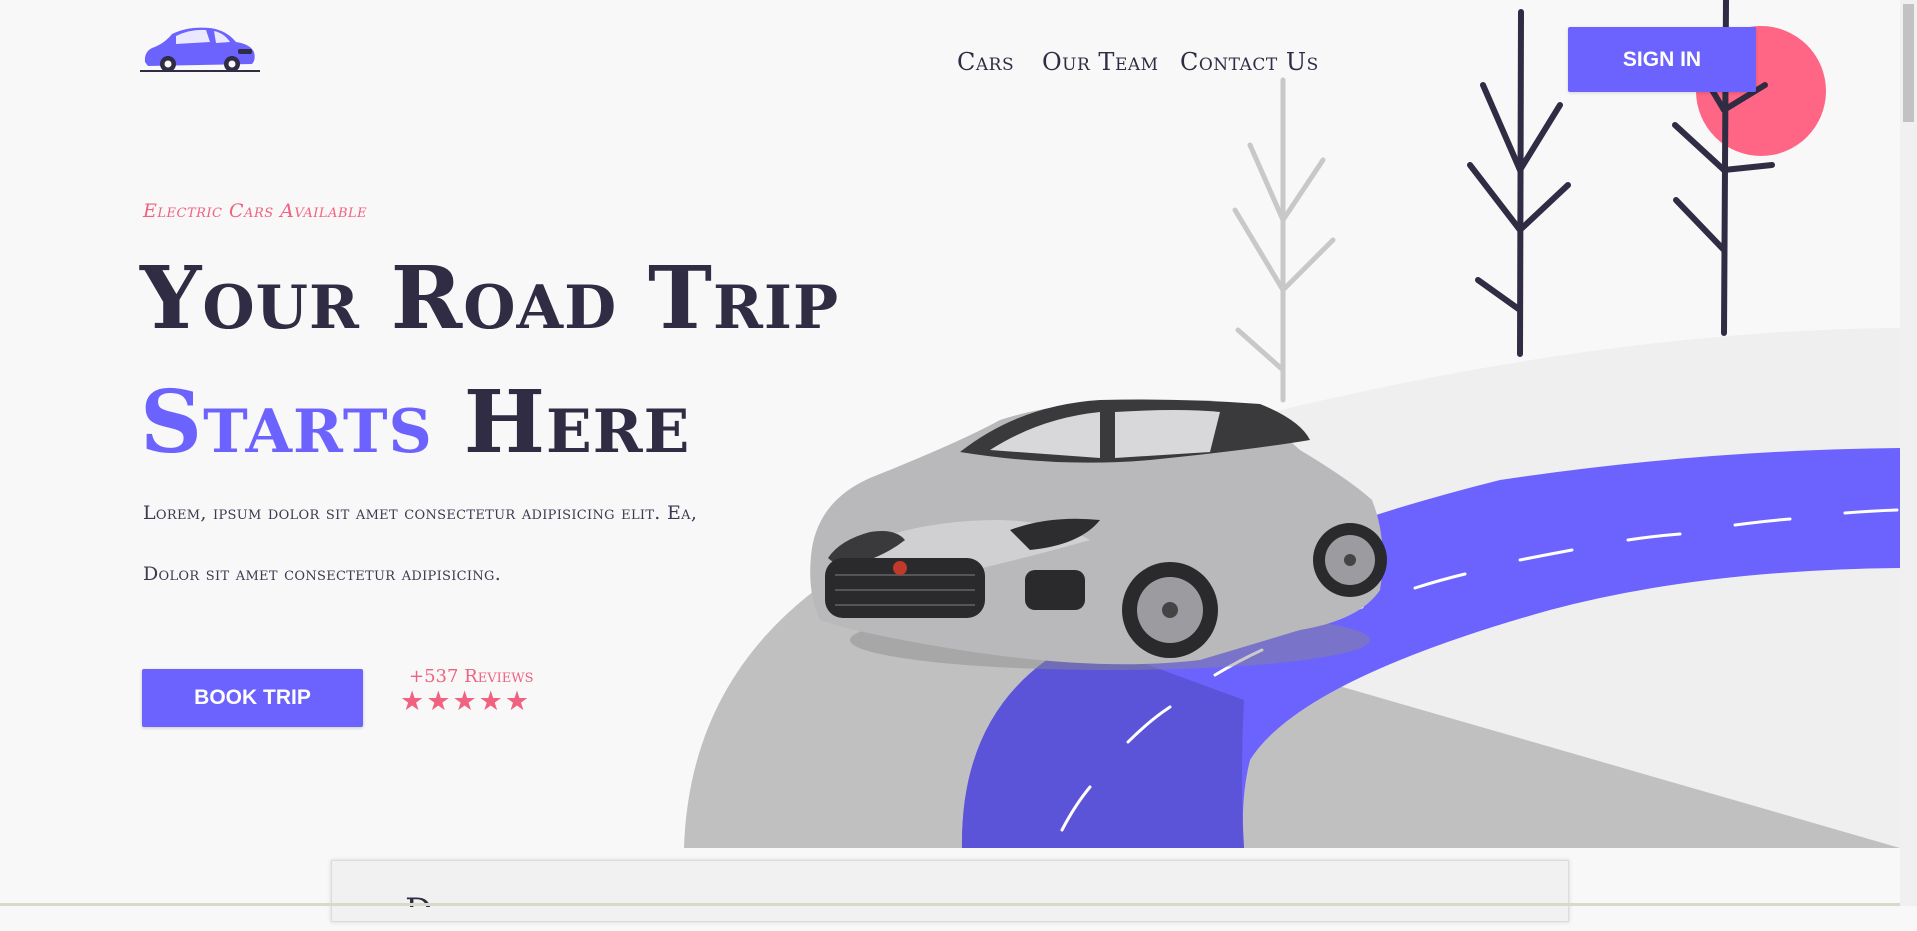 The height and width of the screenshot is (931, 1917). I want to click on car-logo-icon, so click(200, 49).